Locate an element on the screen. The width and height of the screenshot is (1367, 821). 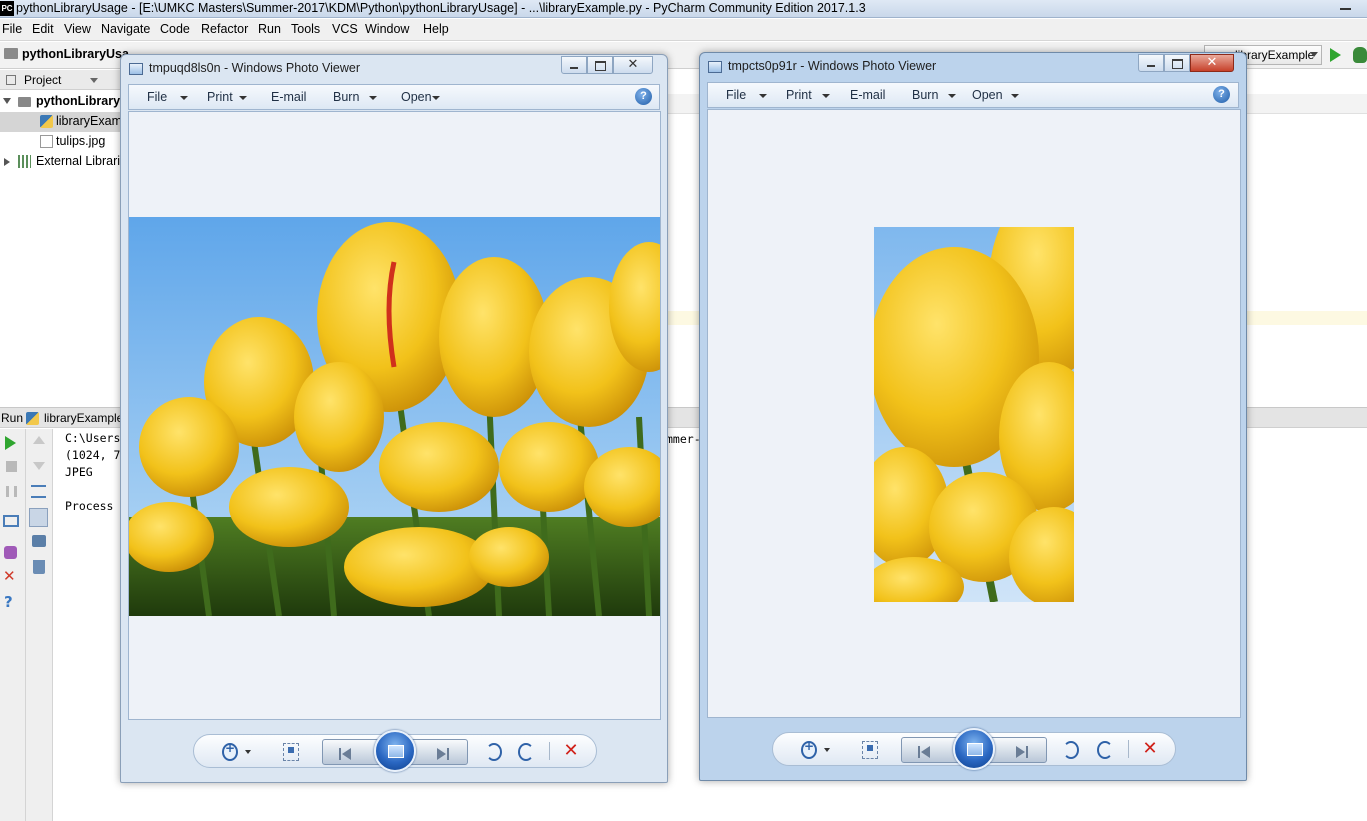
menu-code: Code is located at coordinates (175, 29).